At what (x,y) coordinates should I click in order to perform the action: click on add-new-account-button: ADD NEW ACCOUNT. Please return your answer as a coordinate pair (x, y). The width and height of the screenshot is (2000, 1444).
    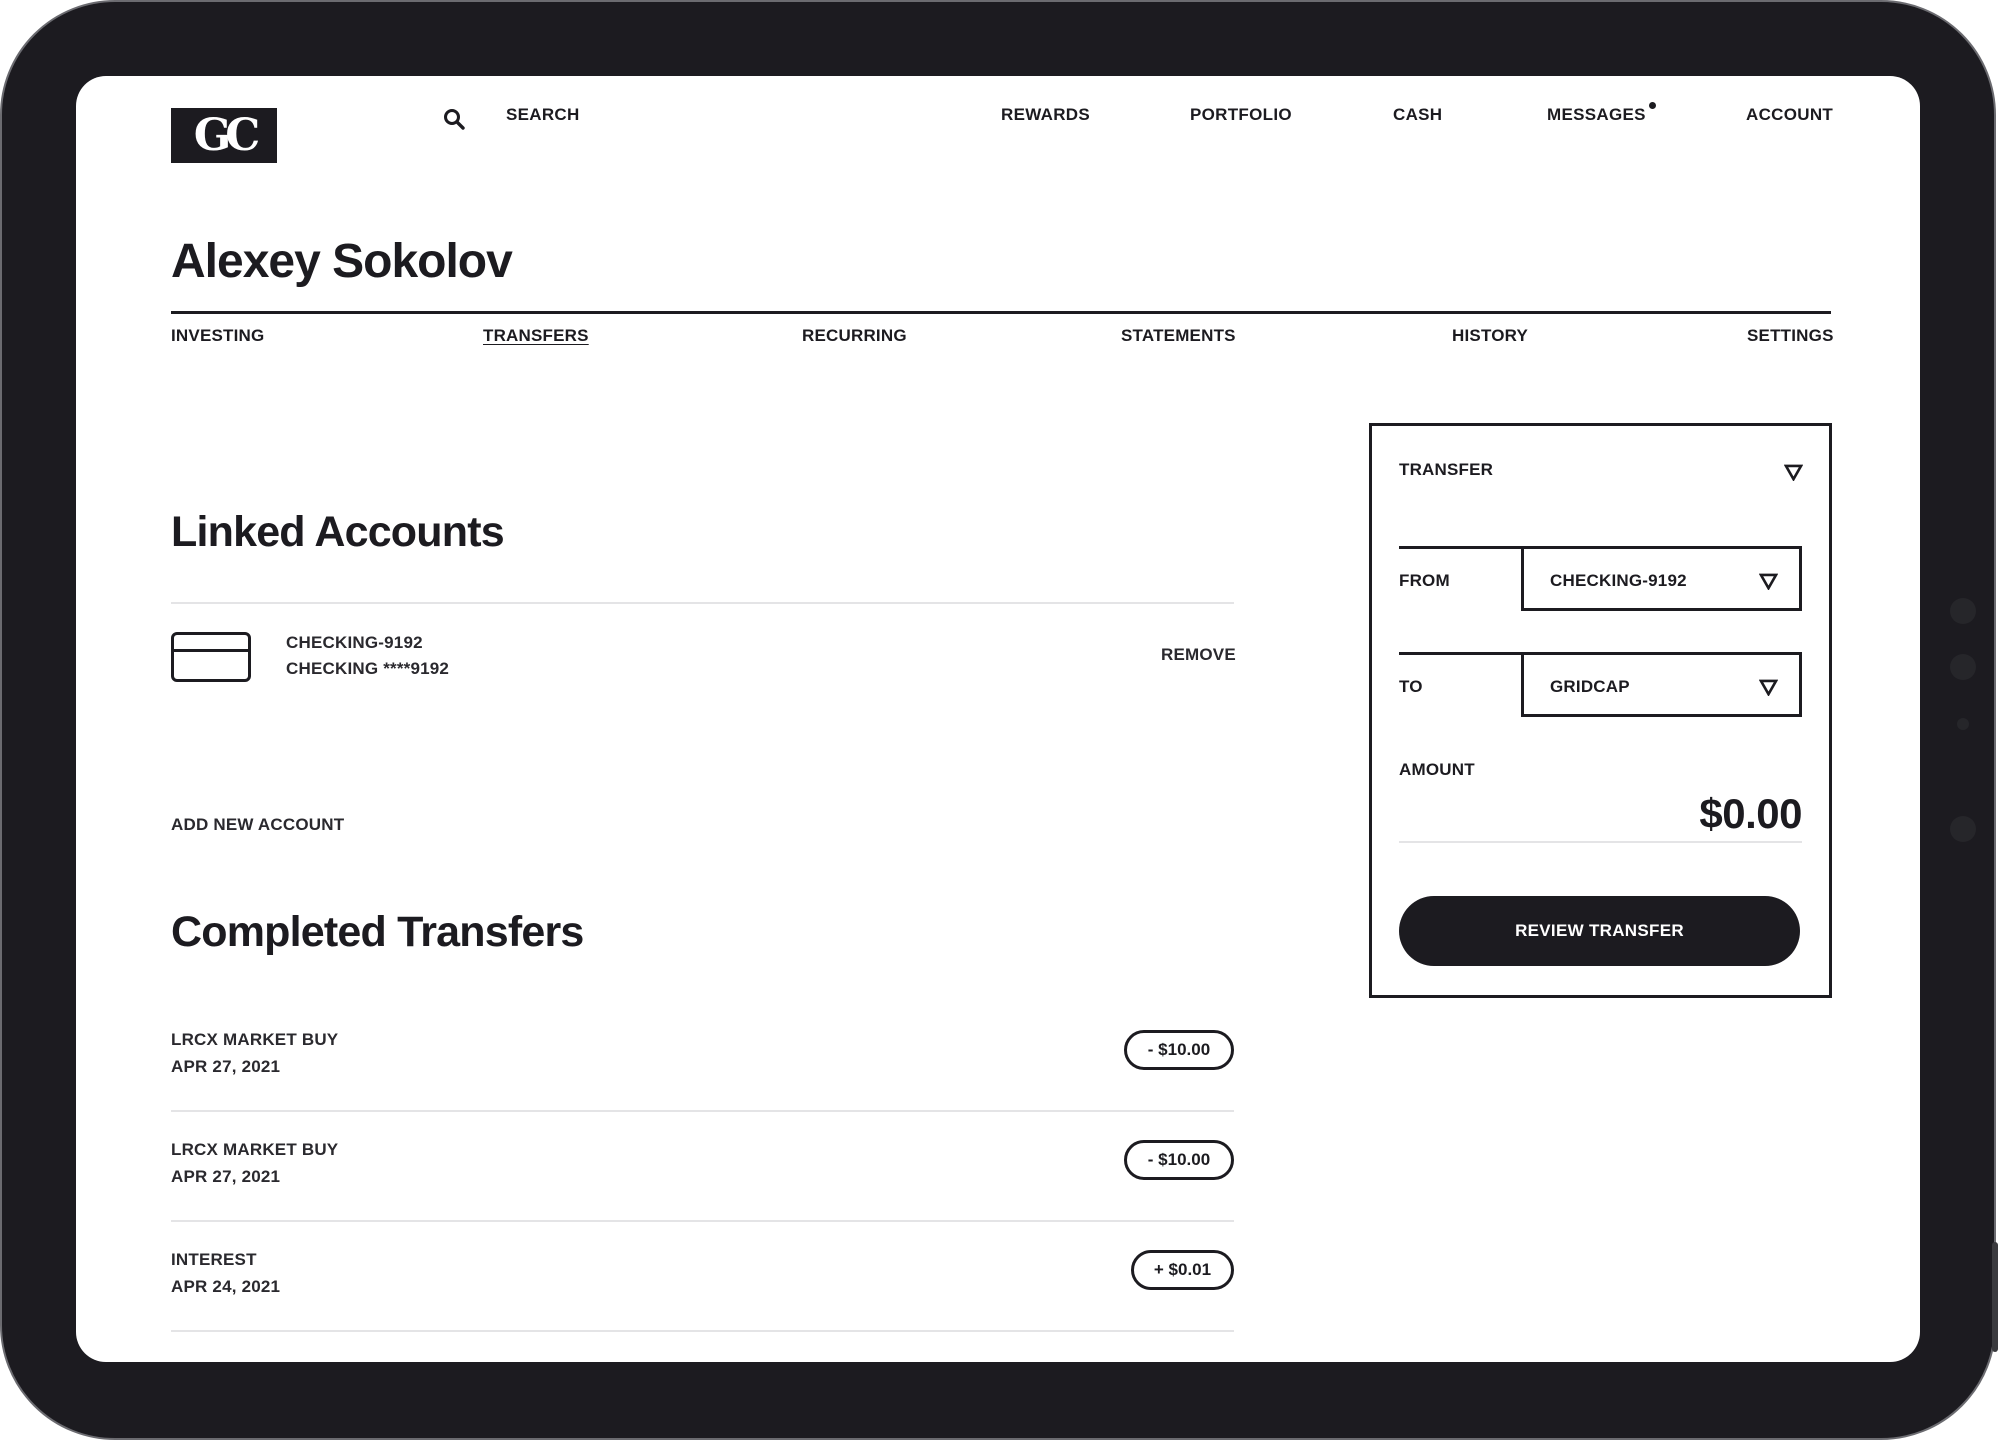
    Looking at the image, I should click on (257, 825).